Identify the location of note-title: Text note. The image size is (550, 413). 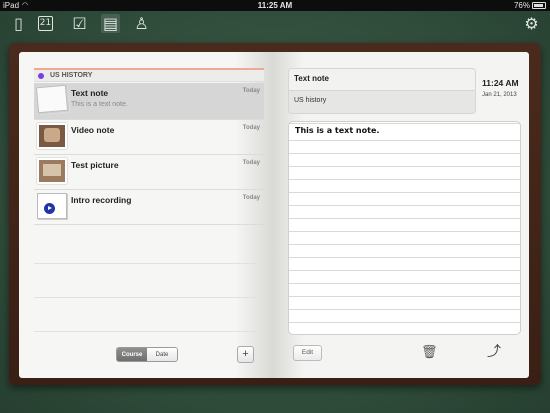
(90, 93).